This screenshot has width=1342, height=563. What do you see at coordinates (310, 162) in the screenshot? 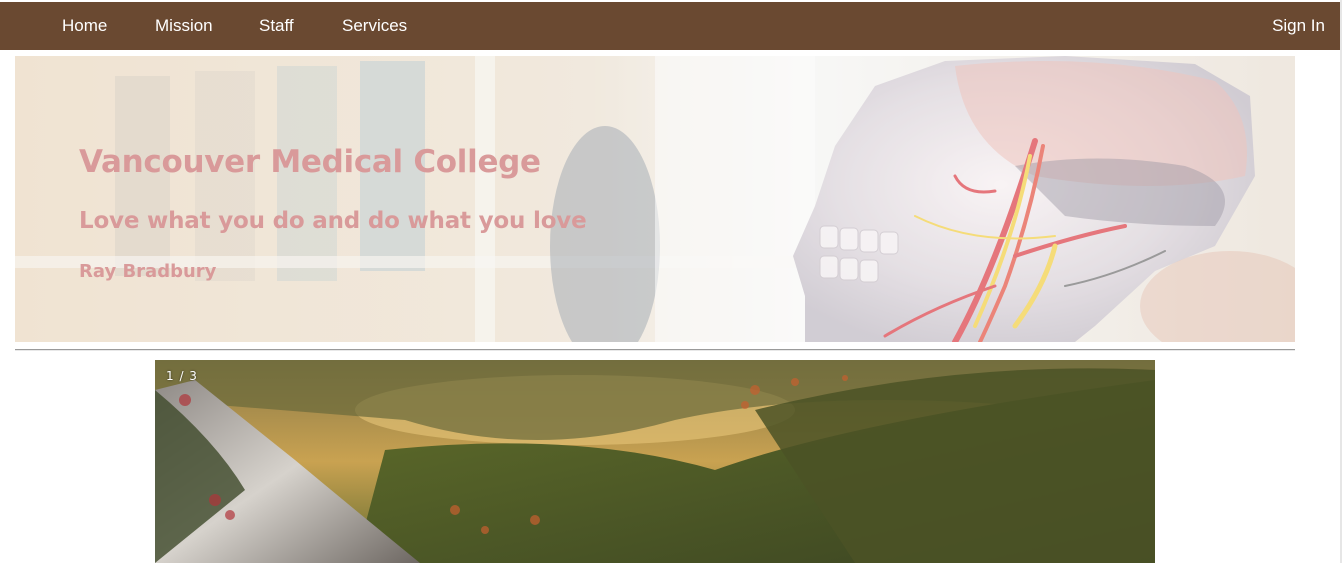
I see `hero-title: Vancouver Medical College` at bounding box center [310, 162].